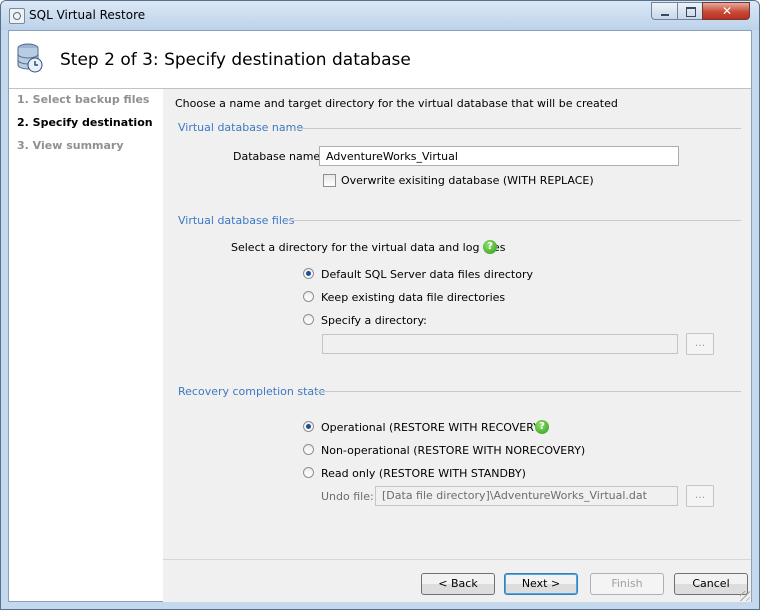 Image resolution: width=760 pixels, height=610 pixels. I want to click on step-select-backup-files: 1. Select backup files, so click(83, 99).